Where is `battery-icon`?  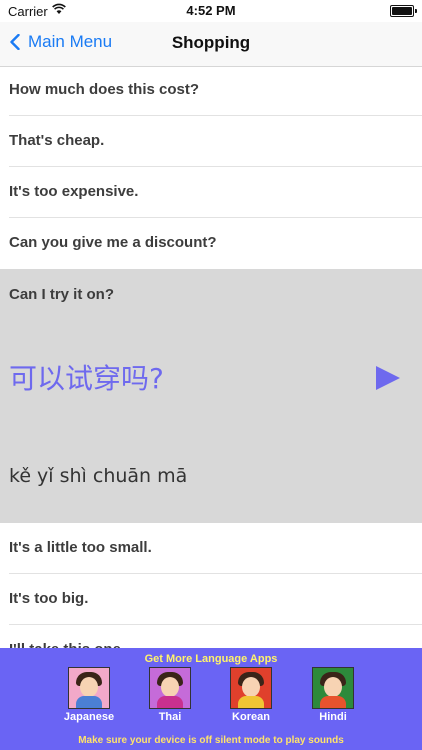 battery-icon is located at coordinates (403, 11).